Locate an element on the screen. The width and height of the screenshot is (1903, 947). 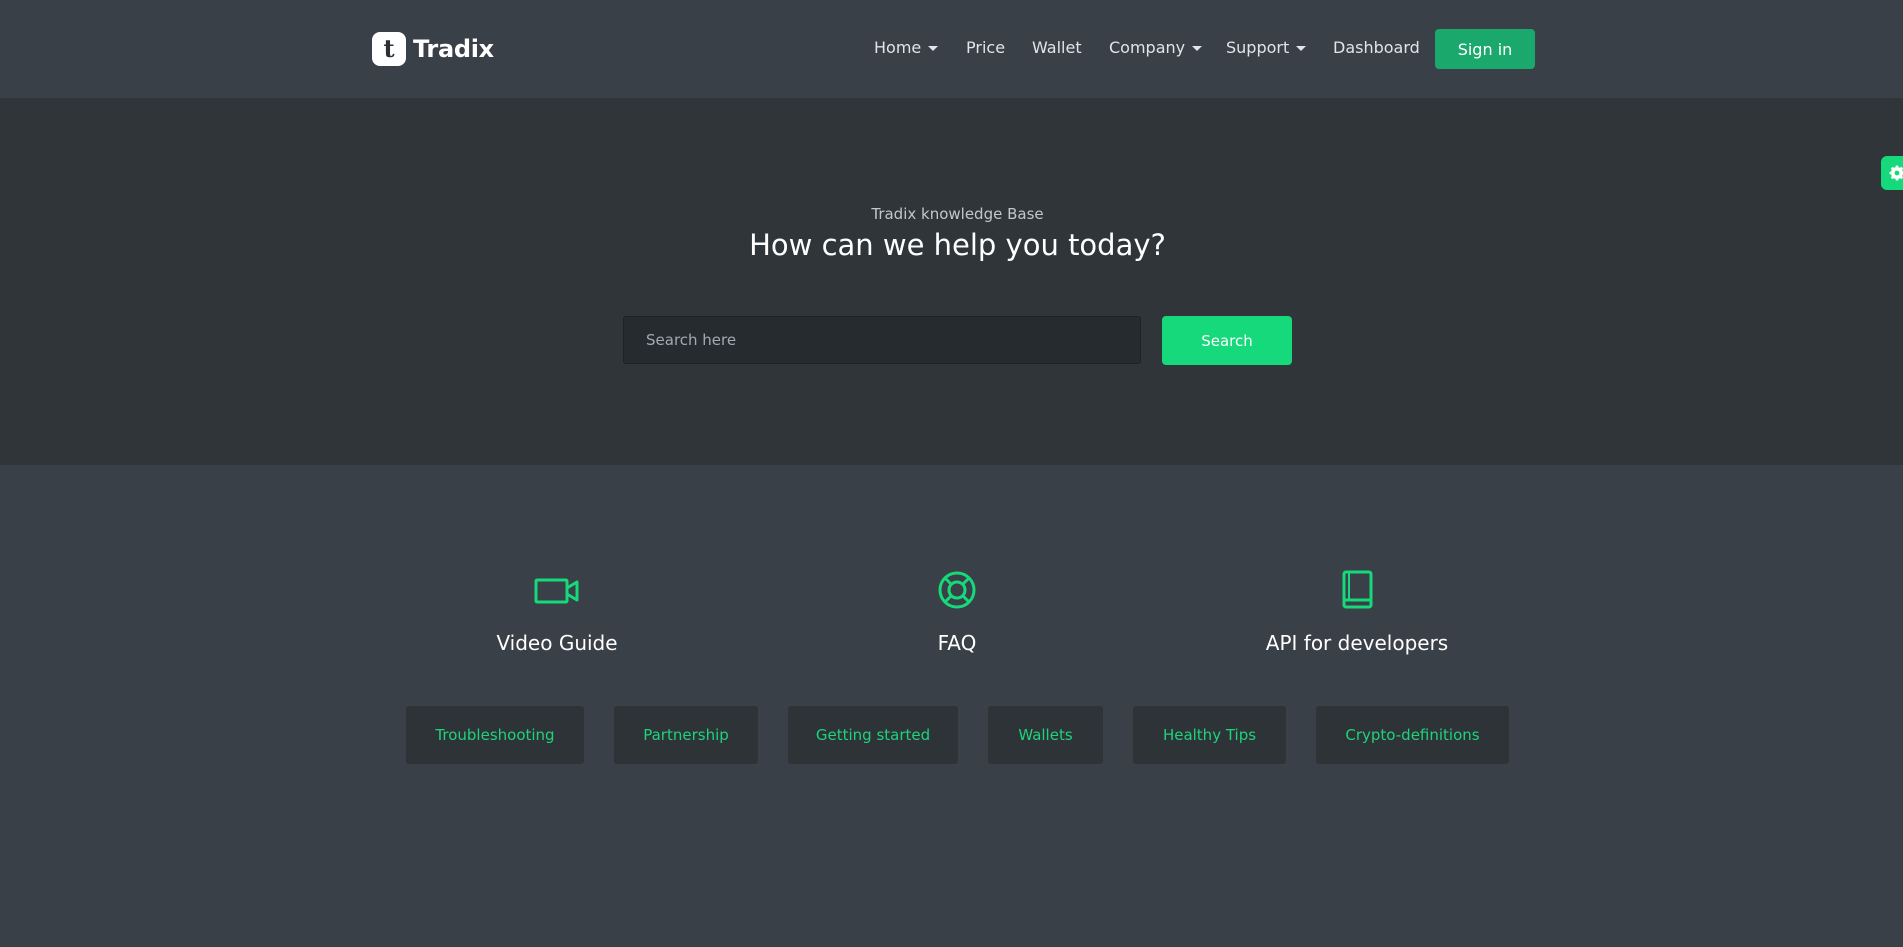
feature-title: FAQ is located at coordinates (957, 643).